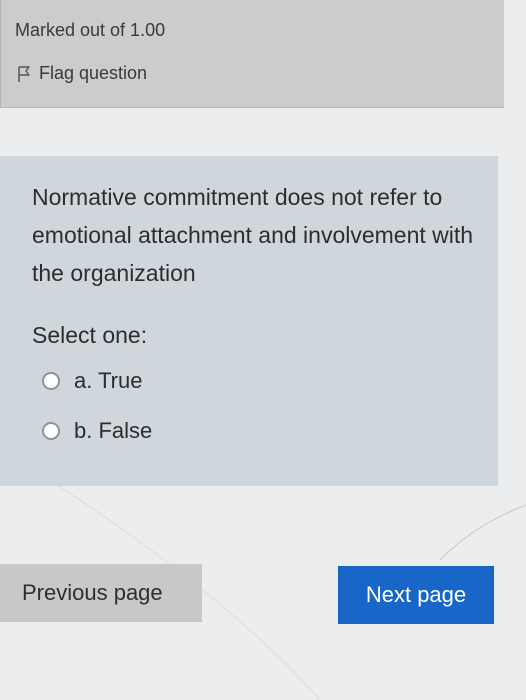 The height and width of the screenshot is (700, 526). Describe the element at coordinates (51, 381) in the screenshot. I see `radio-button-true` at that location.